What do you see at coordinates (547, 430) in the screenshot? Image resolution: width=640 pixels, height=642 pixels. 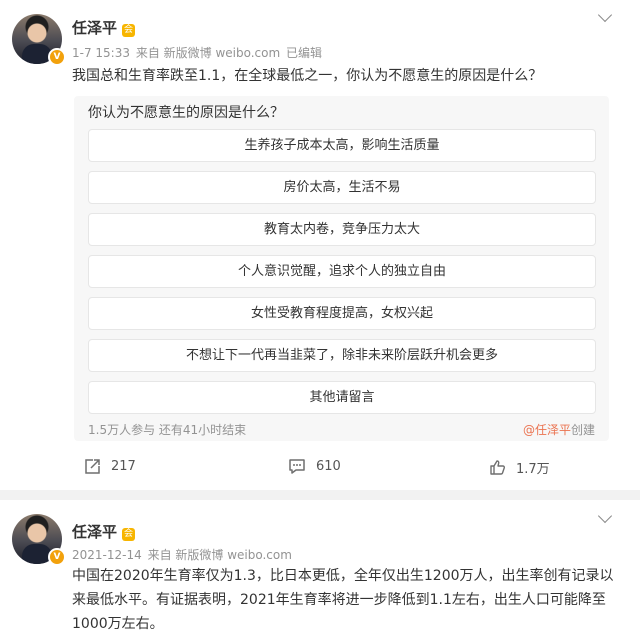 I see `poll-creator-link: @任泽平` at bounding box center [547, 430].